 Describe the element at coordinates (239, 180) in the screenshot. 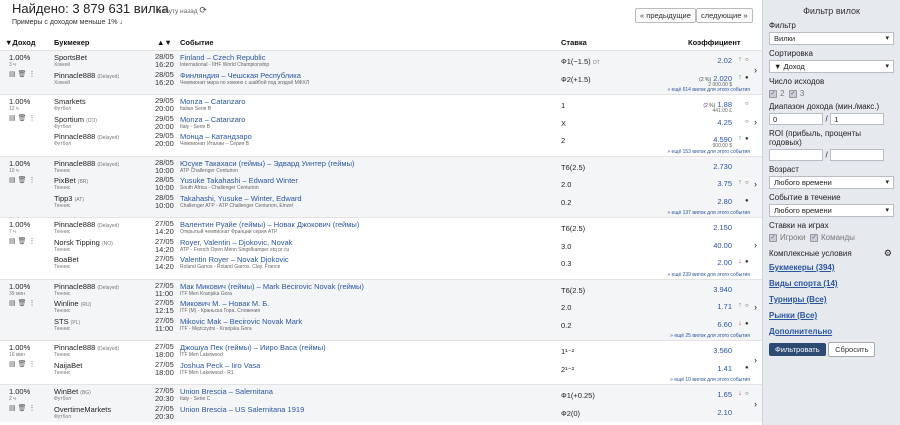

I see `event-link: Yusuke Takahashi – Edward Winter` at that location.